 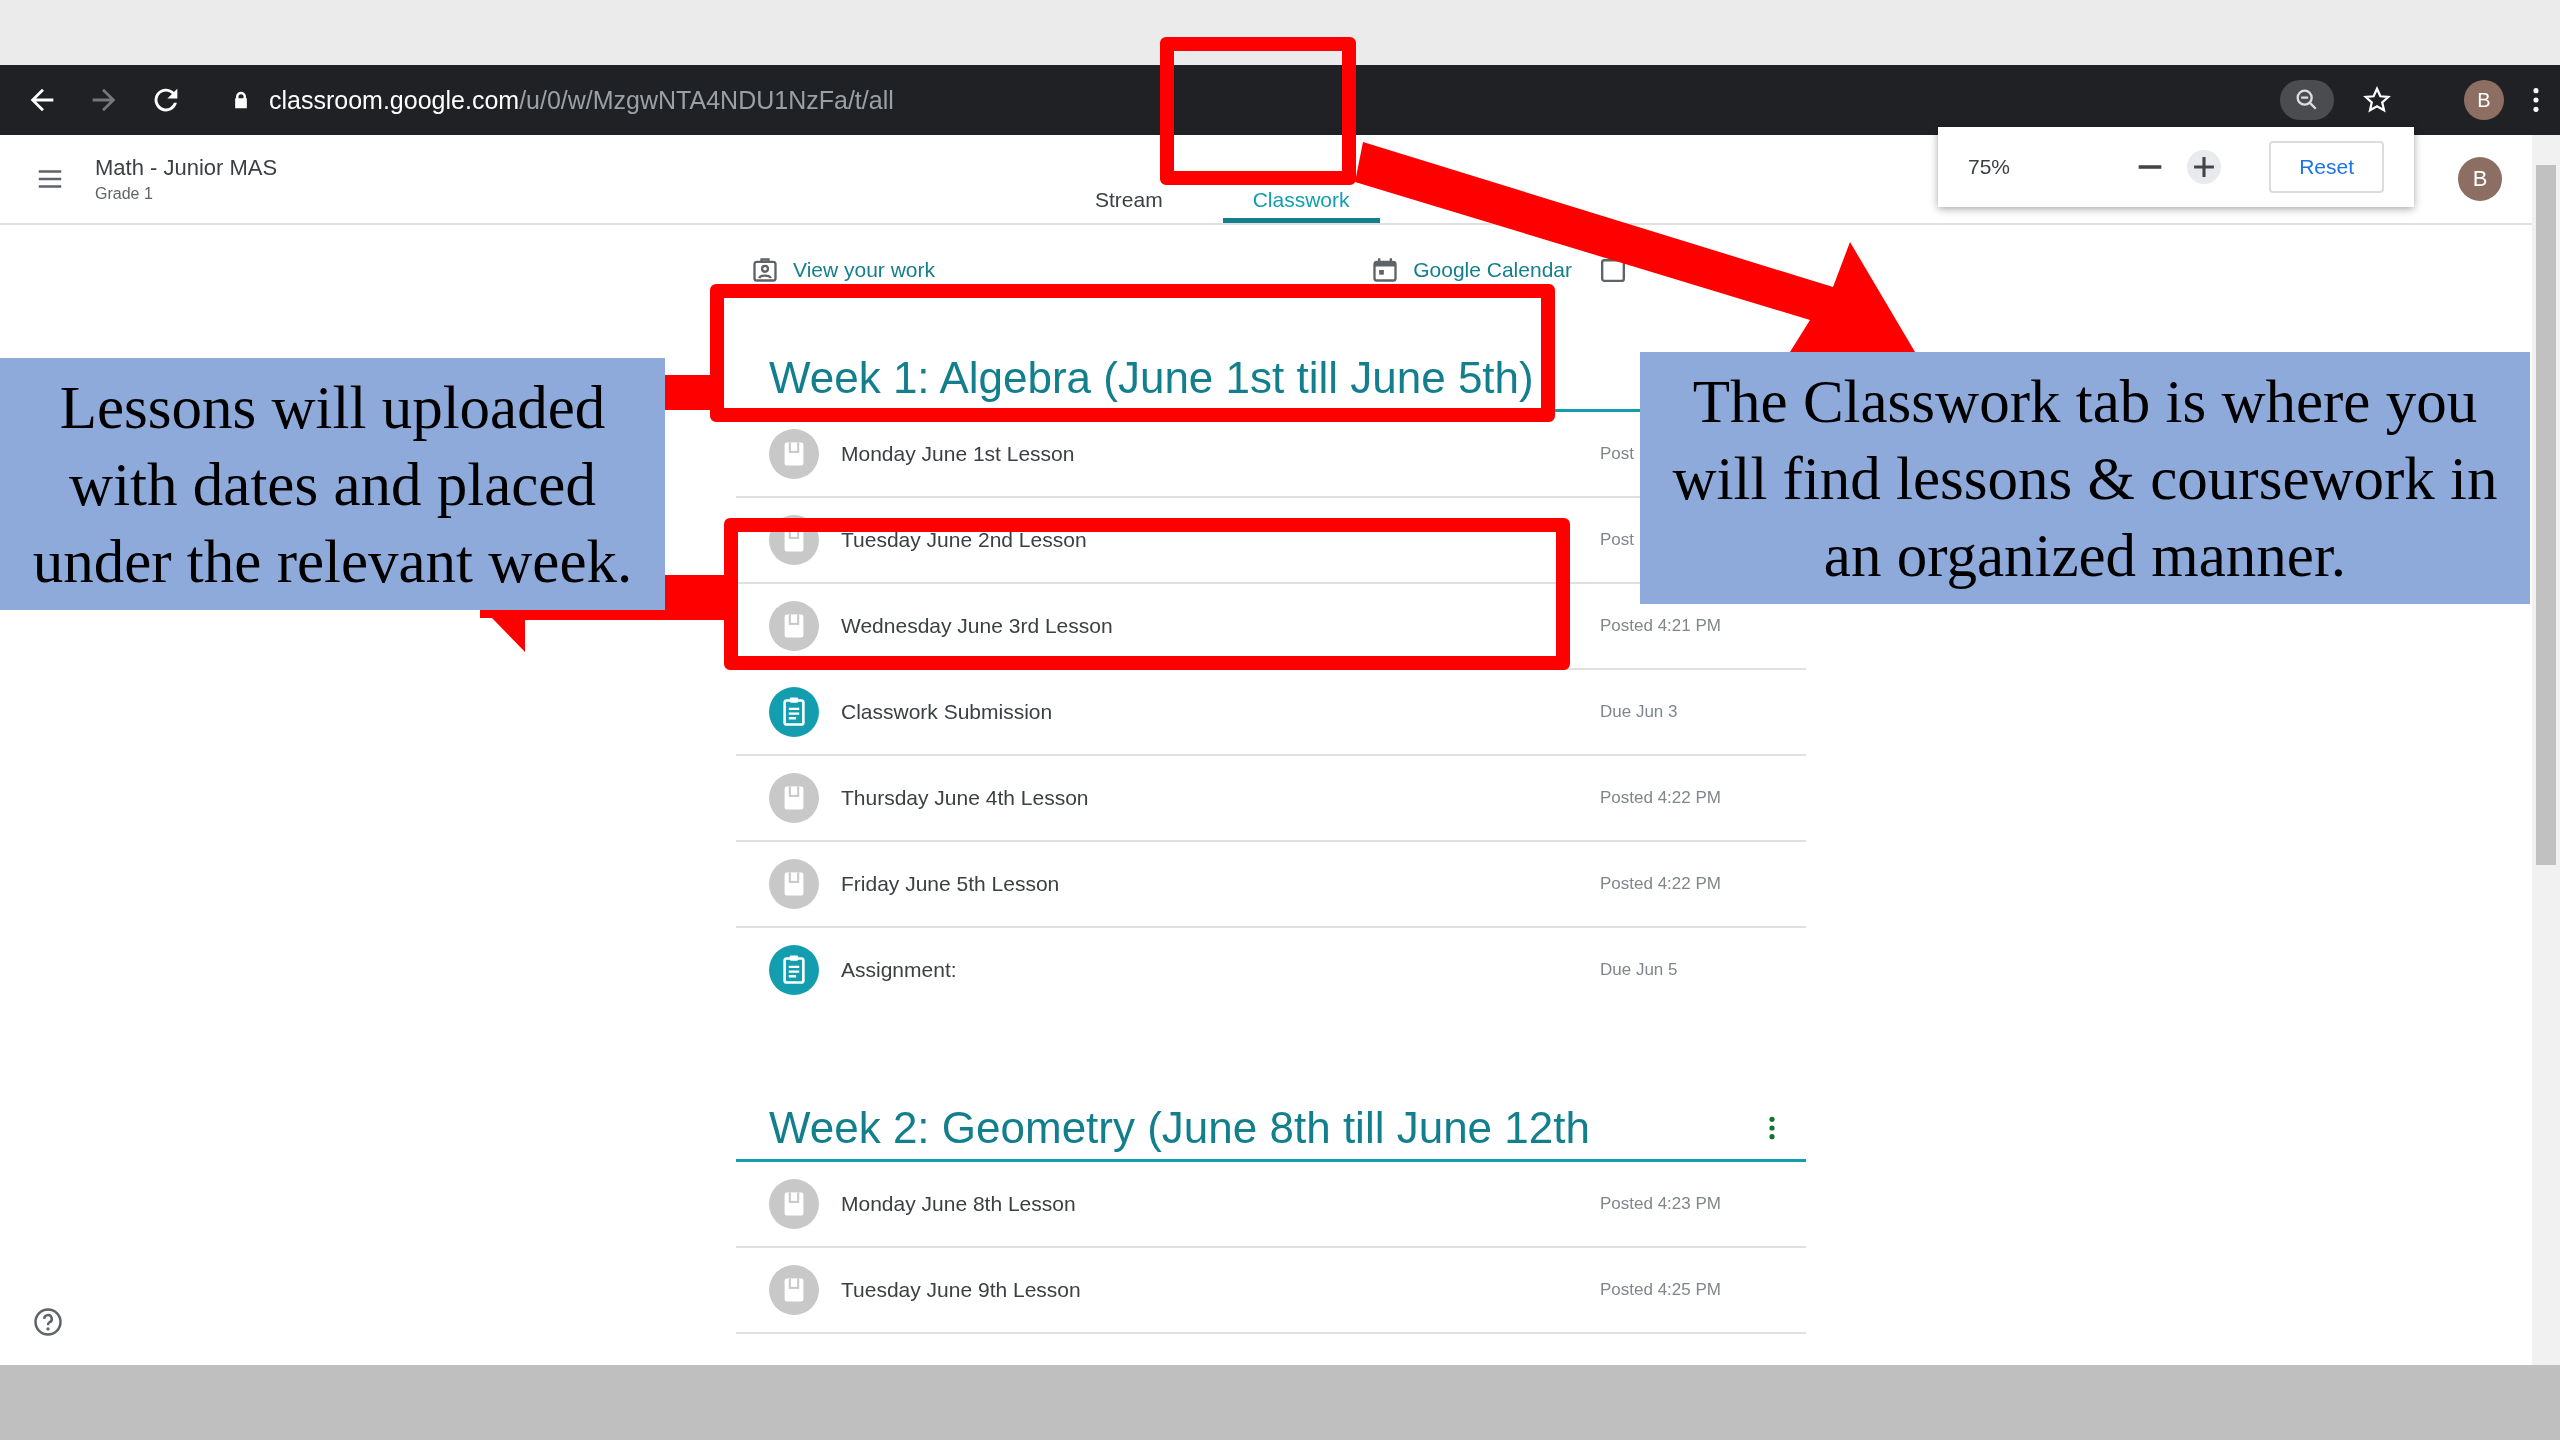 I want to click on url-text: classroom.google.com/u/0/w/MzgwNTA4NDU1NzFa/t/all, so click(x=582, y=100).